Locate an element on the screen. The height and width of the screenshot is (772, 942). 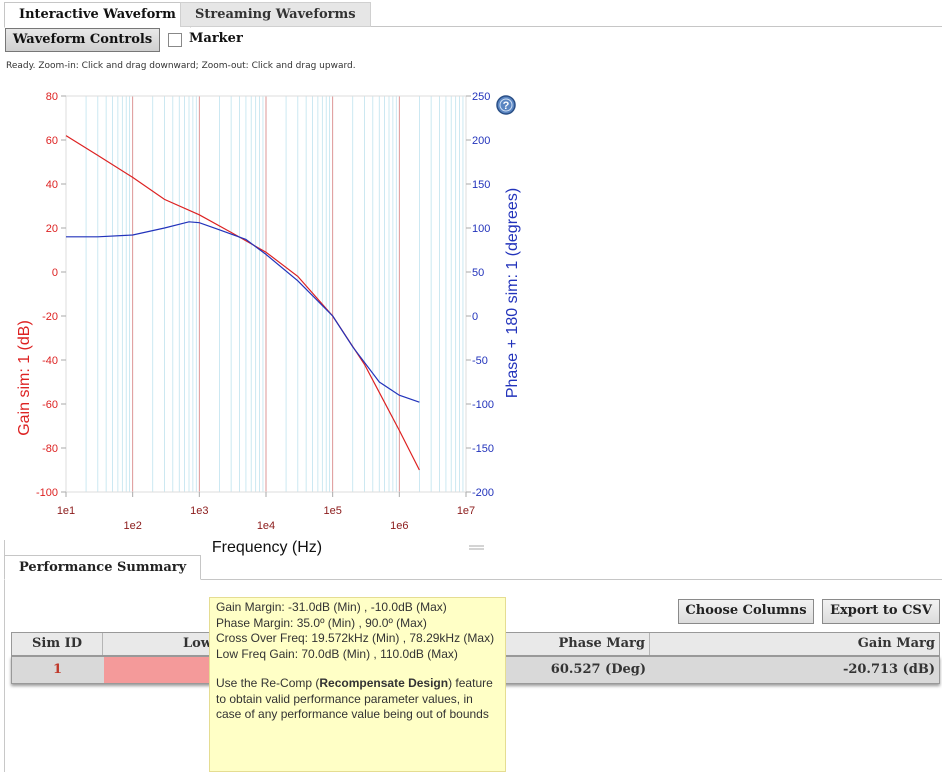
waveform-controls-button: Waveform Controls is located at coordinates (82, 40).